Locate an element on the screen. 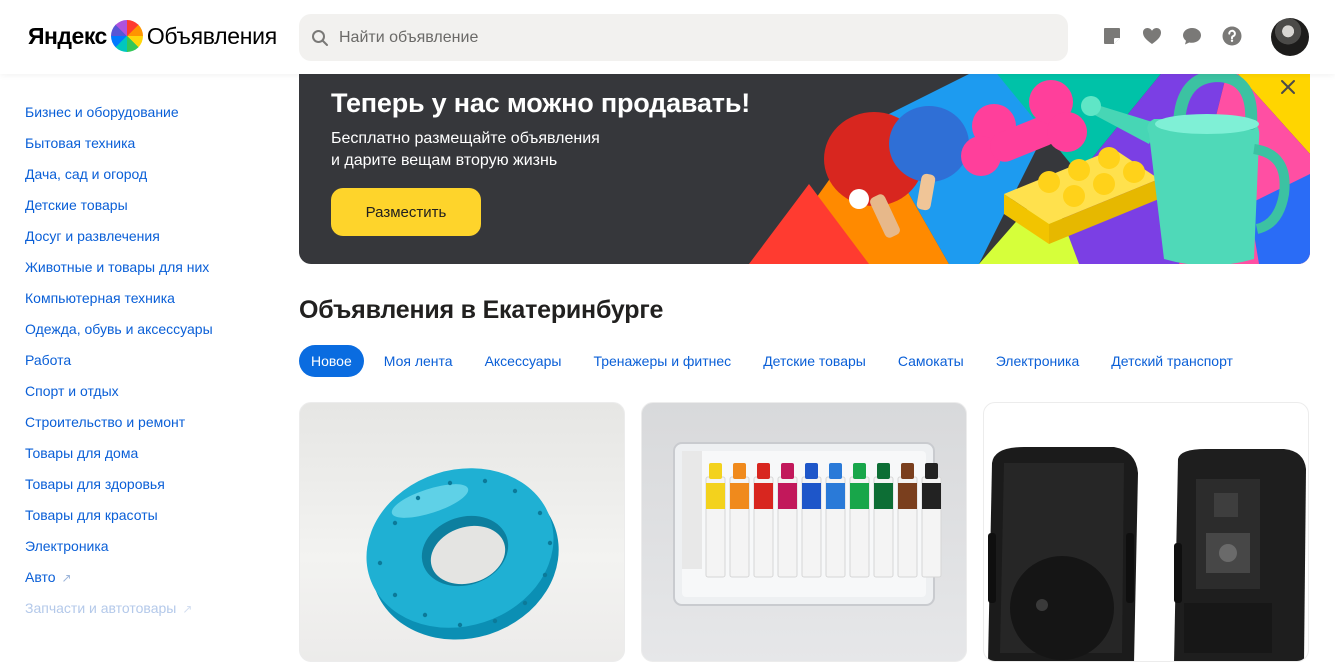 This screenshot has width=1335, height=662. logo-brand: Яндекс is located at coordinates (67, 35).